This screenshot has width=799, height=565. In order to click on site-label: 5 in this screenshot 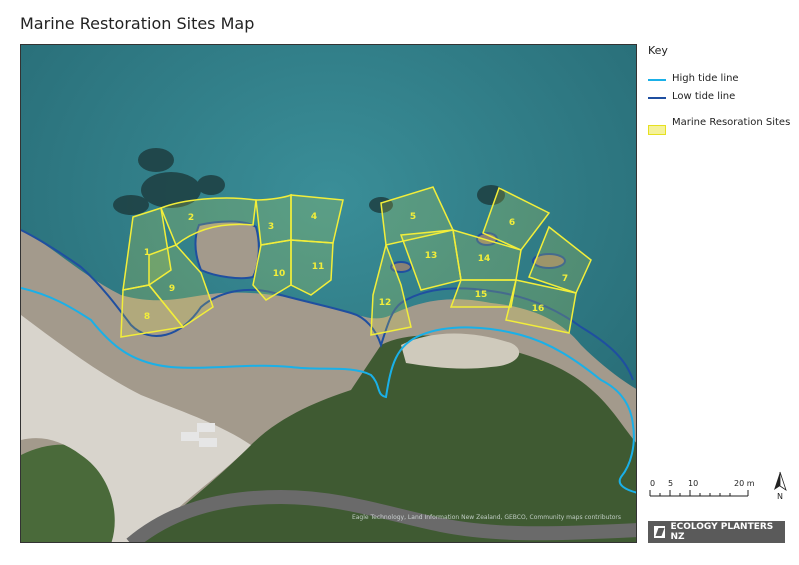, I will do `click(413, 217)`.